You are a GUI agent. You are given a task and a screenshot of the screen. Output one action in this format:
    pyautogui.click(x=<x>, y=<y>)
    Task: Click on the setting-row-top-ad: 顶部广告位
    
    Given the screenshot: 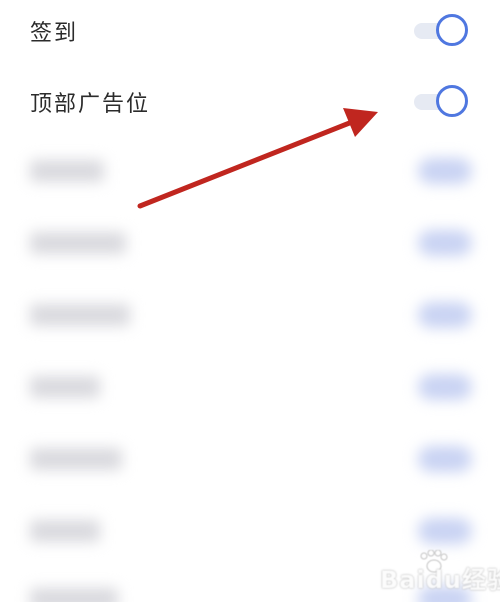 What is the action you would take?
    pyautogui.click(x=250, y=106)
    